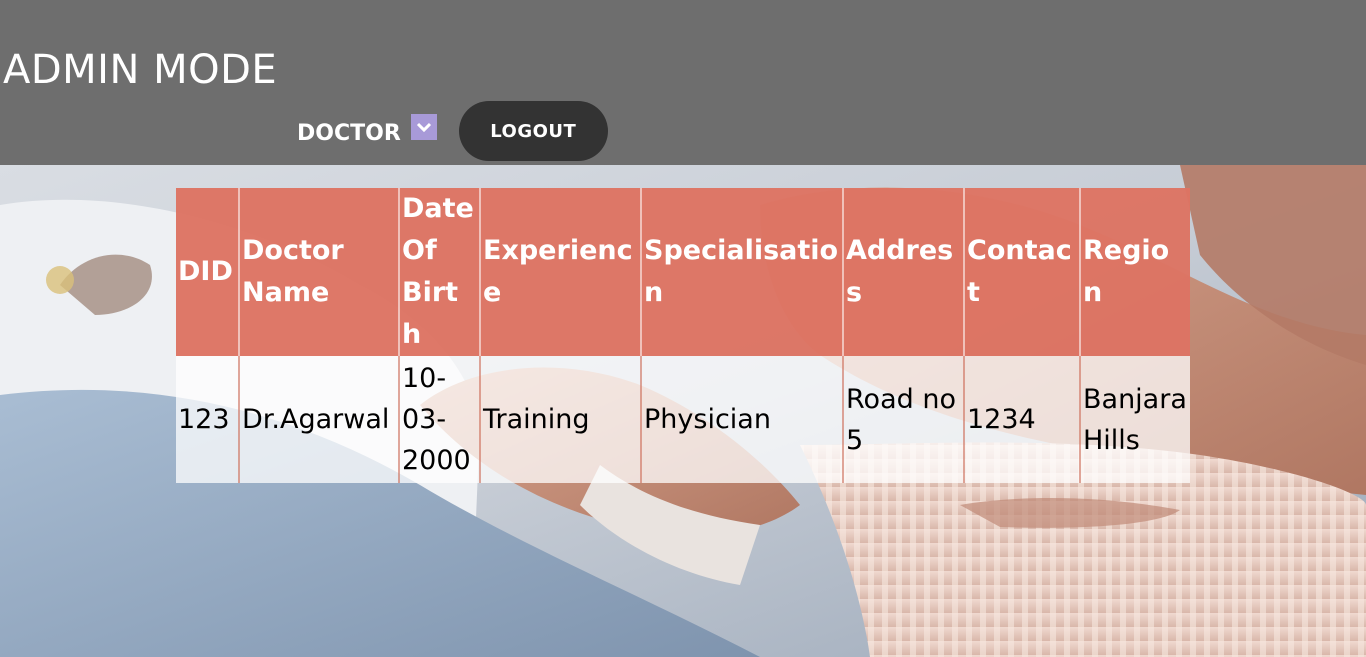 The width and height of the screenshot is (1366, 657). I want to click on cell-address: Road no 5, so click(904, 419).